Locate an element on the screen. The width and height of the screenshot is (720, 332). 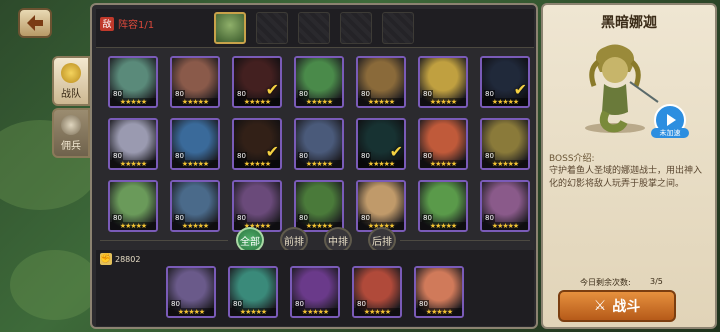
back-button is located at coordinates (35, 23).